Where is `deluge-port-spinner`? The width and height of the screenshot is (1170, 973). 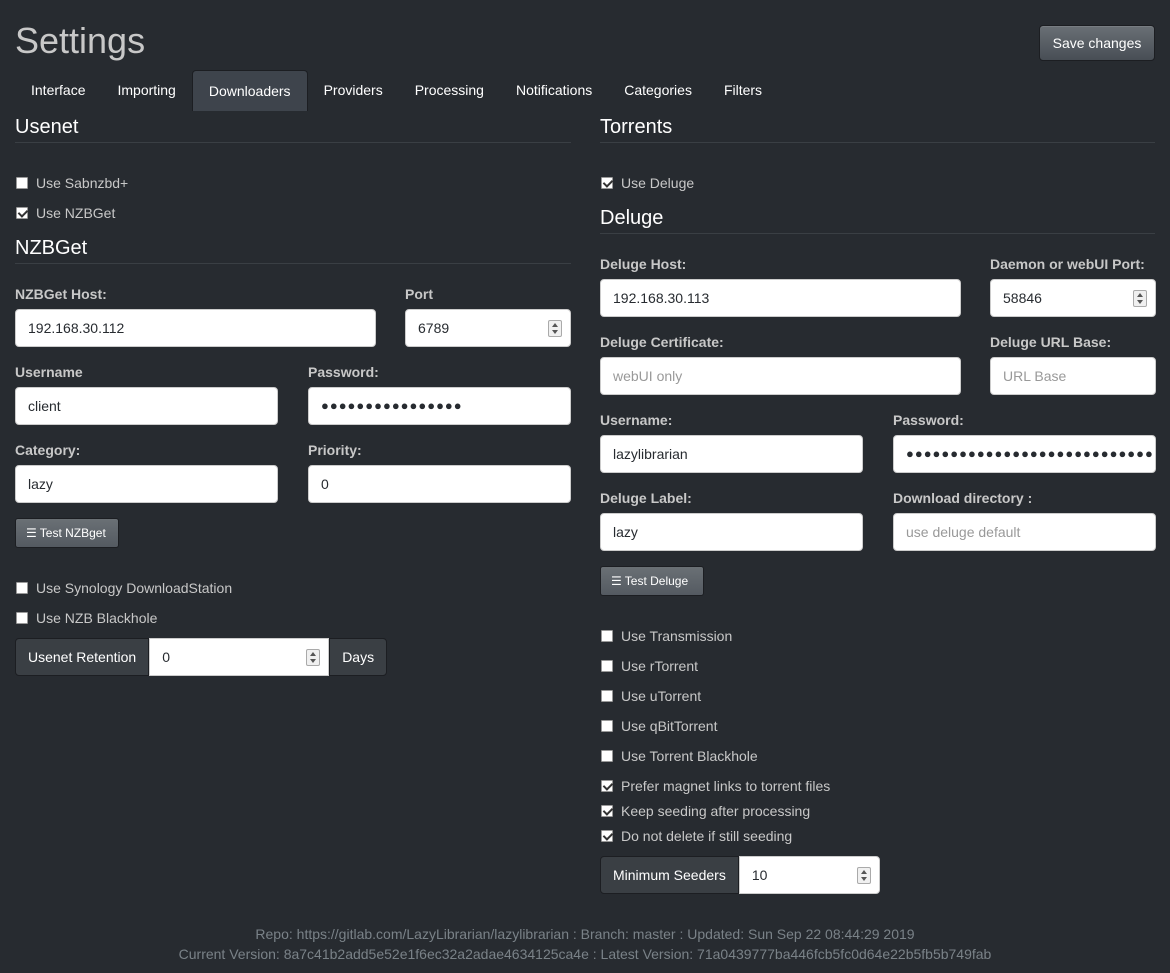
deluge-port-spinner is located at coordinates (1140, 298).